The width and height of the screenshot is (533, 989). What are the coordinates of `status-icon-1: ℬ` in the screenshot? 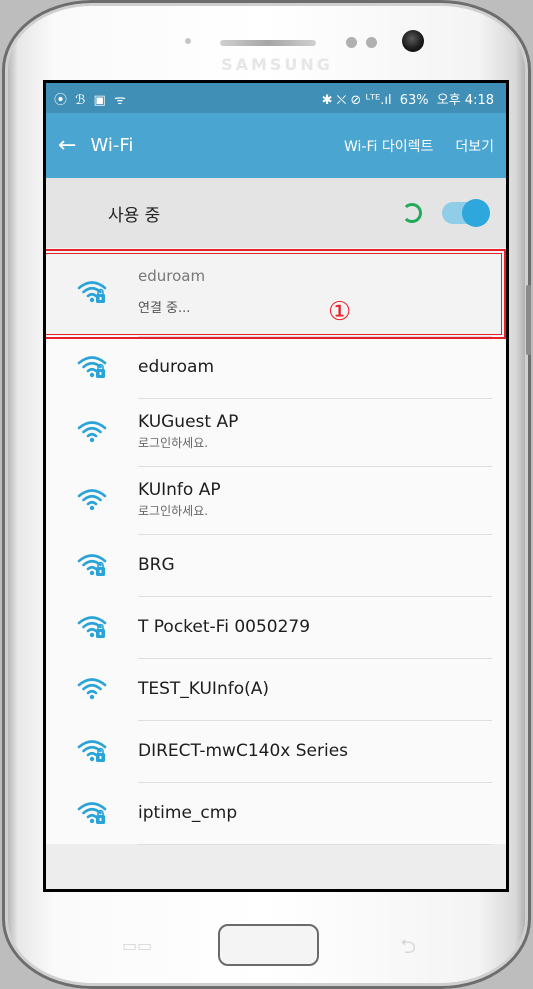 It's located at (80, 100).